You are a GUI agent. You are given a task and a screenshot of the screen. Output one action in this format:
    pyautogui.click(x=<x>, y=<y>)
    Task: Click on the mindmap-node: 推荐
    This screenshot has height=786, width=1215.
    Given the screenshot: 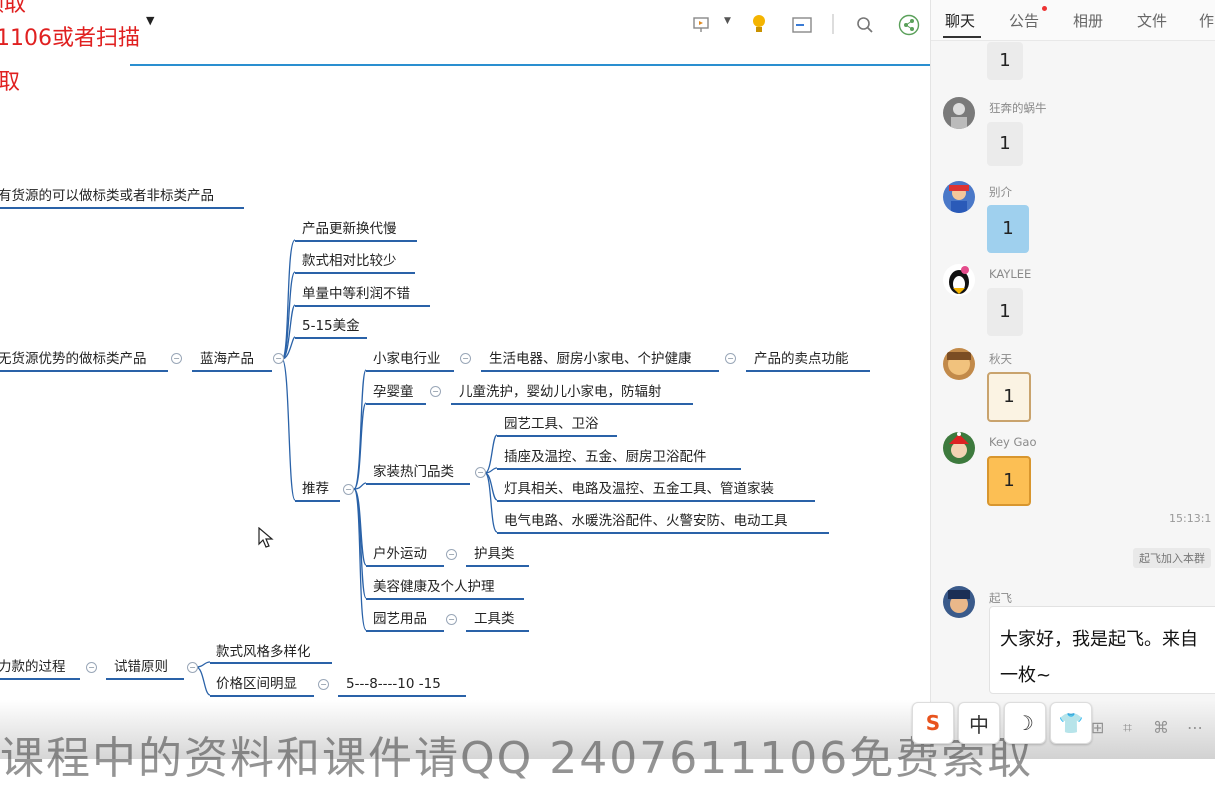 What is the action you would take?
    pyautogui.click(x=315, y=489)
    